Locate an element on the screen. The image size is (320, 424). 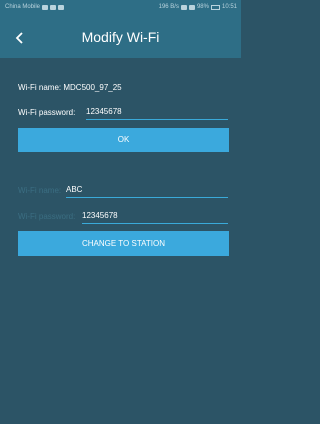
station-name-field: ABC is located at coordinates (147, 191).